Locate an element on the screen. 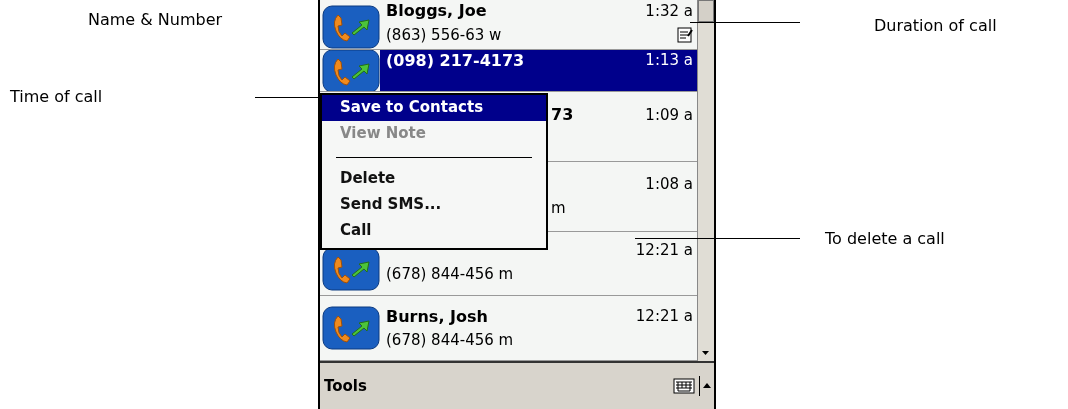  menu-item: Save to Contacts is located at coordinates (434, 108).